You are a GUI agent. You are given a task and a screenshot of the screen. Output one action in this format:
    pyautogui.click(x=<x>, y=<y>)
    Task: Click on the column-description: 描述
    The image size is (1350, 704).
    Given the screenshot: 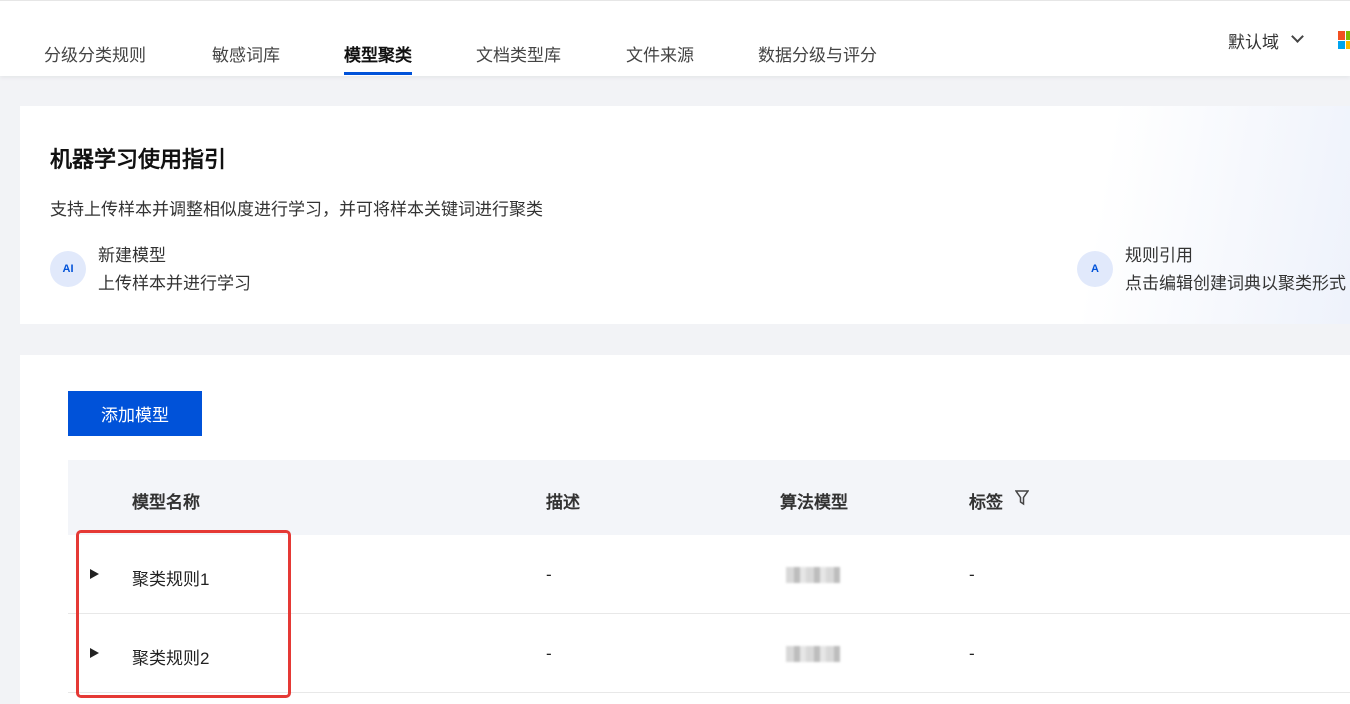 What is the action you would take?
    pyautogui.click(x=563, y=502)
    